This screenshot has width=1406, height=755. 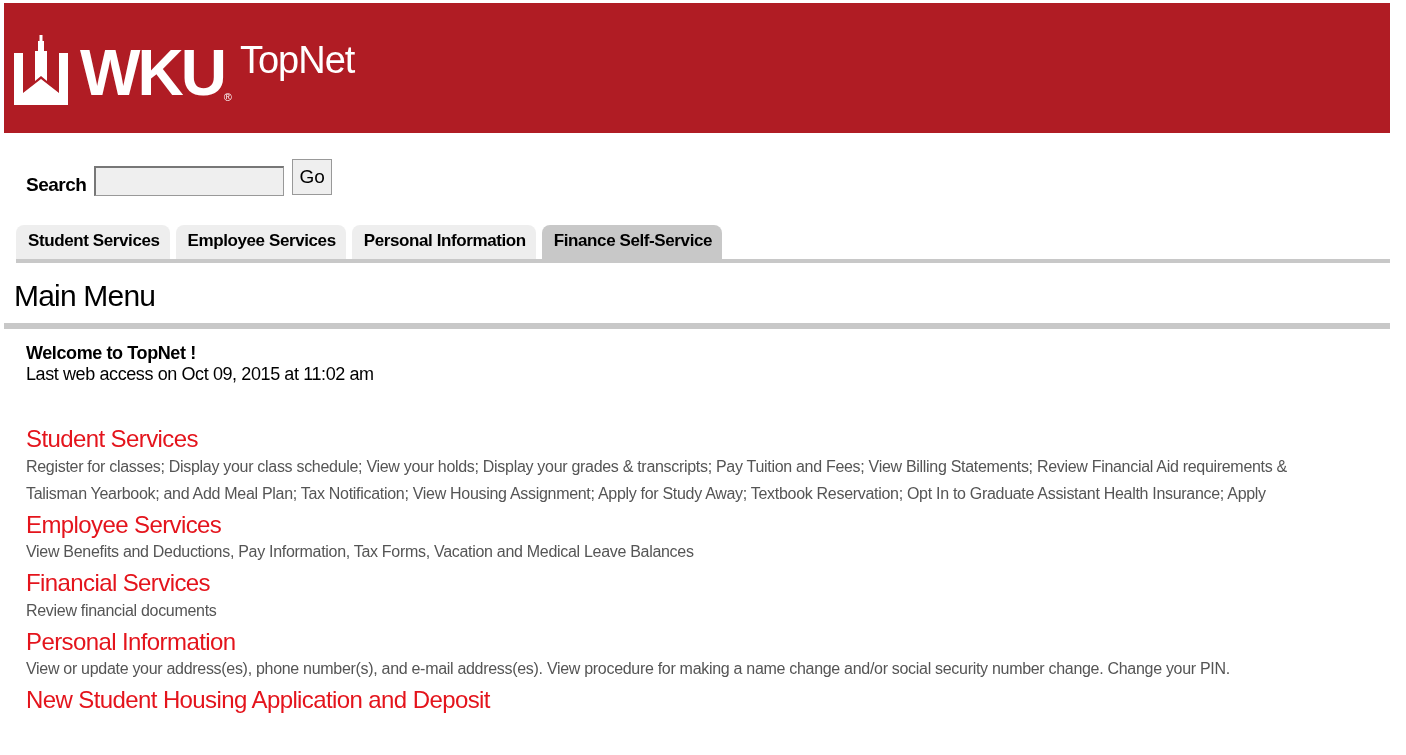 What do you see at coordinates (628, 669) in the screenshot?
I see `menu-description: View or update your address(es), phone number(s), and e-mail address(es). View procedure for making a name change and/or social security number change. Change your PIN.` at bounding box center [628, 669].